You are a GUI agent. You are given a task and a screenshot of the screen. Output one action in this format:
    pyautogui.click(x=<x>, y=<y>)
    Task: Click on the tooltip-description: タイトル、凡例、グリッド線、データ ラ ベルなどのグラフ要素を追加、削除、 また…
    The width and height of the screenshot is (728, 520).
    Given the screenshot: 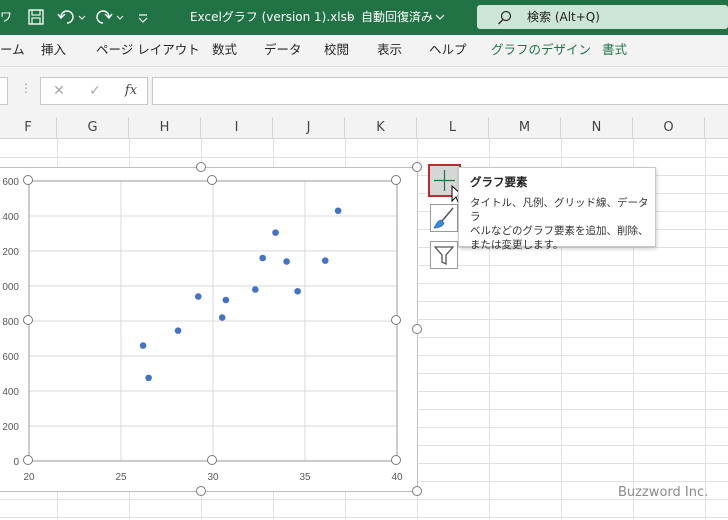 What is the action you would take?
    pyautogui.click(x=561, y=224)
    